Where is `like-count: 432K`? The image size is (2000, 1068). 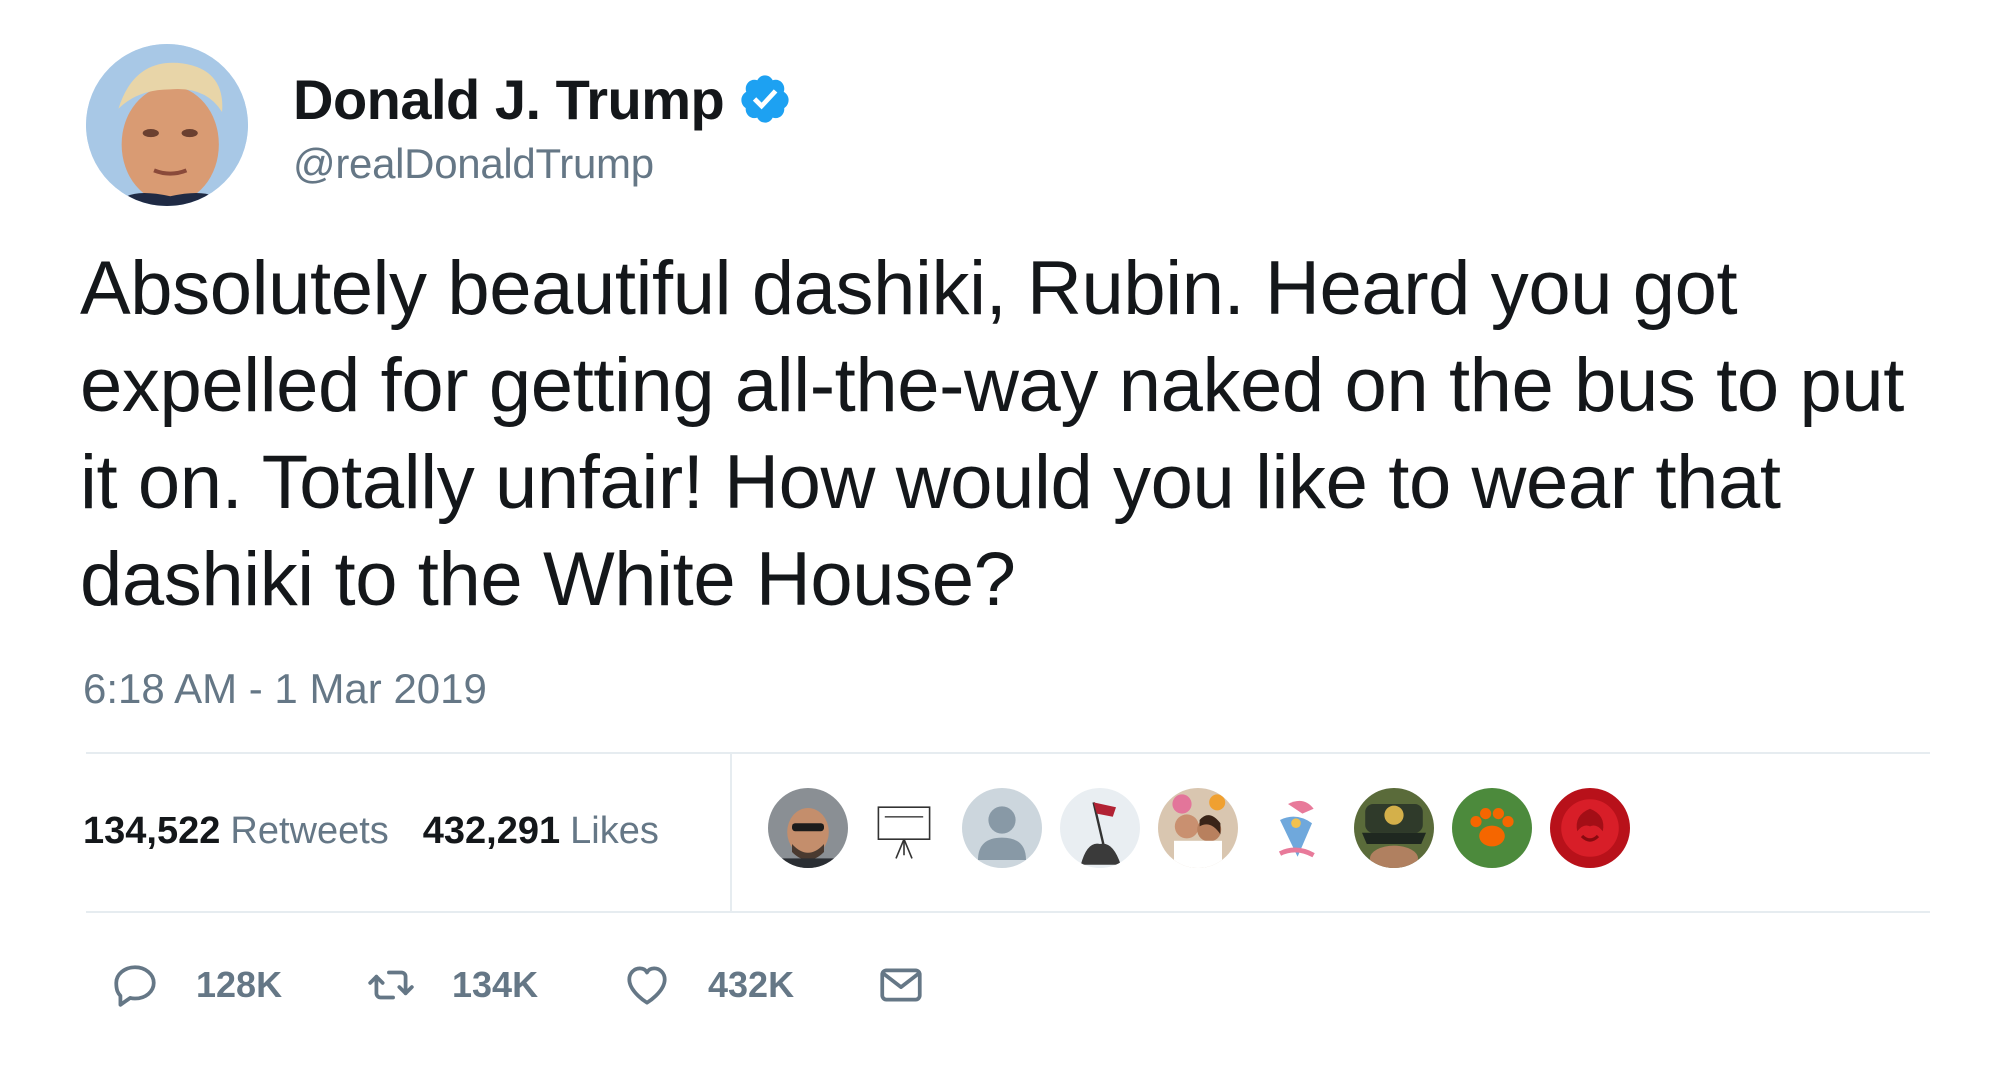 like-count: 432K is located at coordinates (751, 984).